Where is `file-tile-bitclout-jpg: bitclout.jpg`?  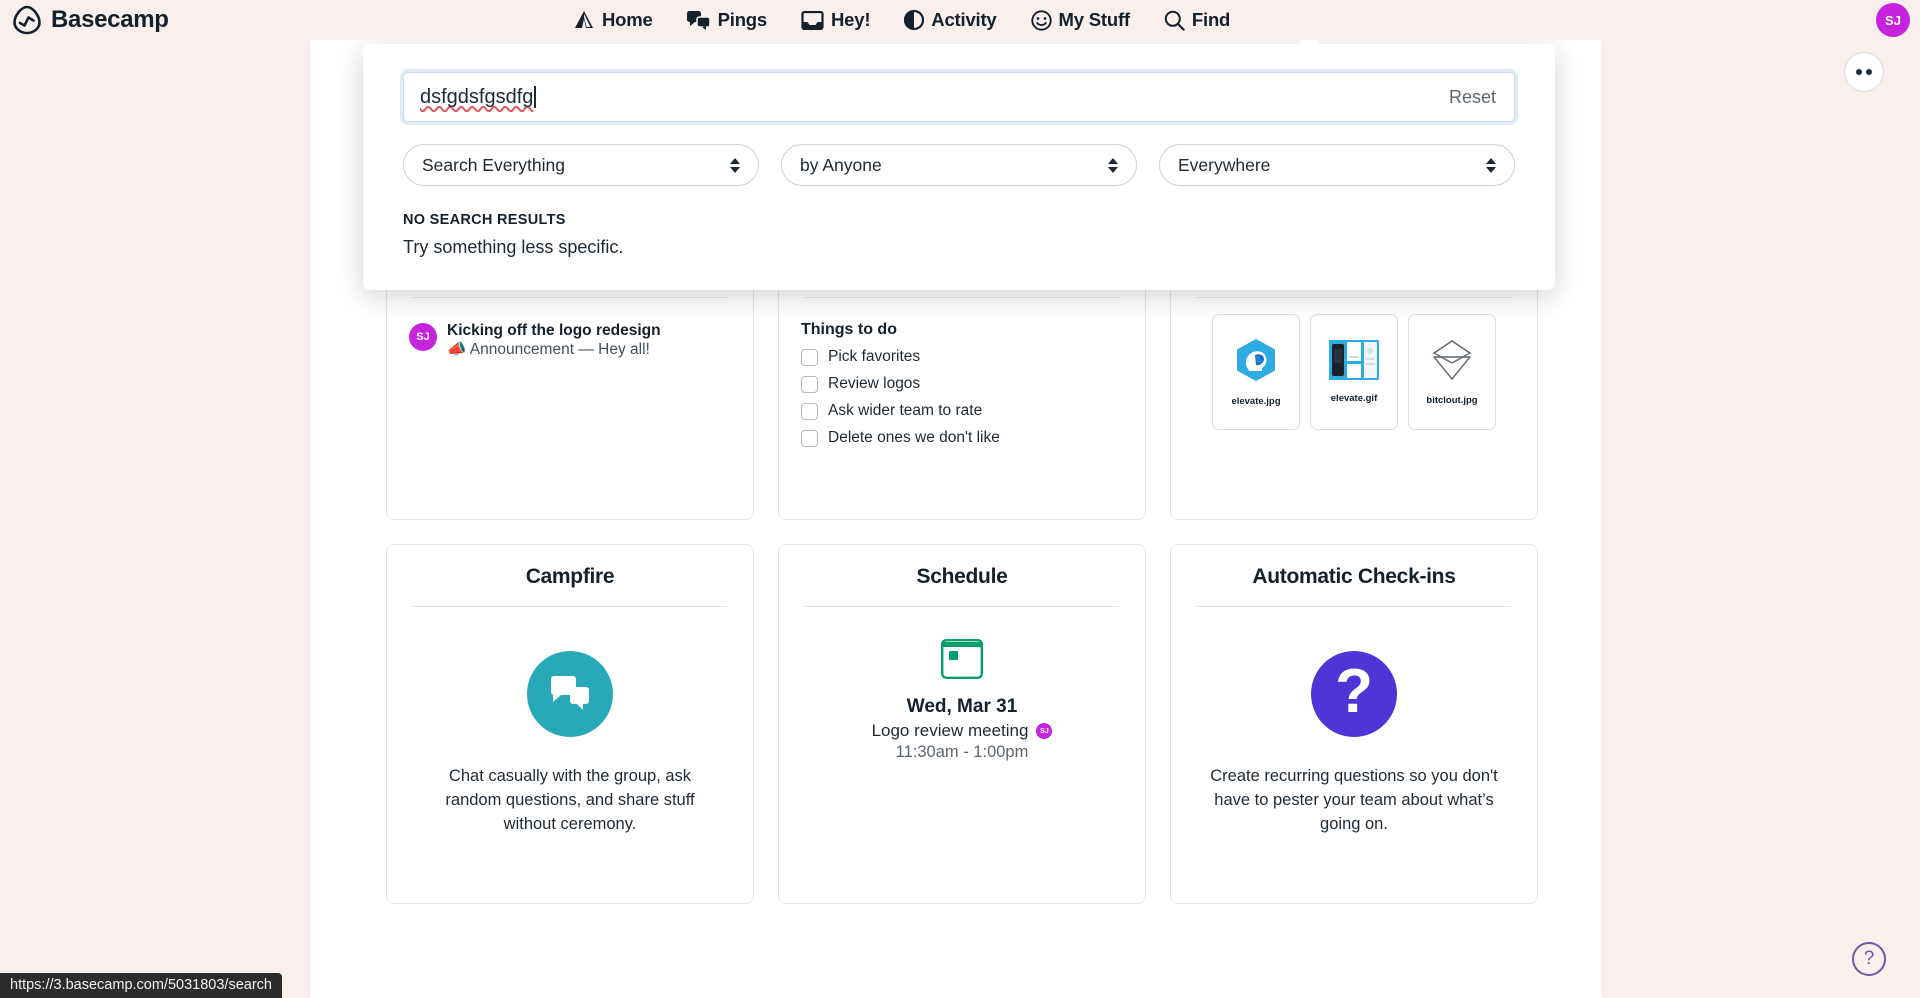 file-tile-bitclout-jpg: bitclout.jpg is located at coordinates (1452, 372).